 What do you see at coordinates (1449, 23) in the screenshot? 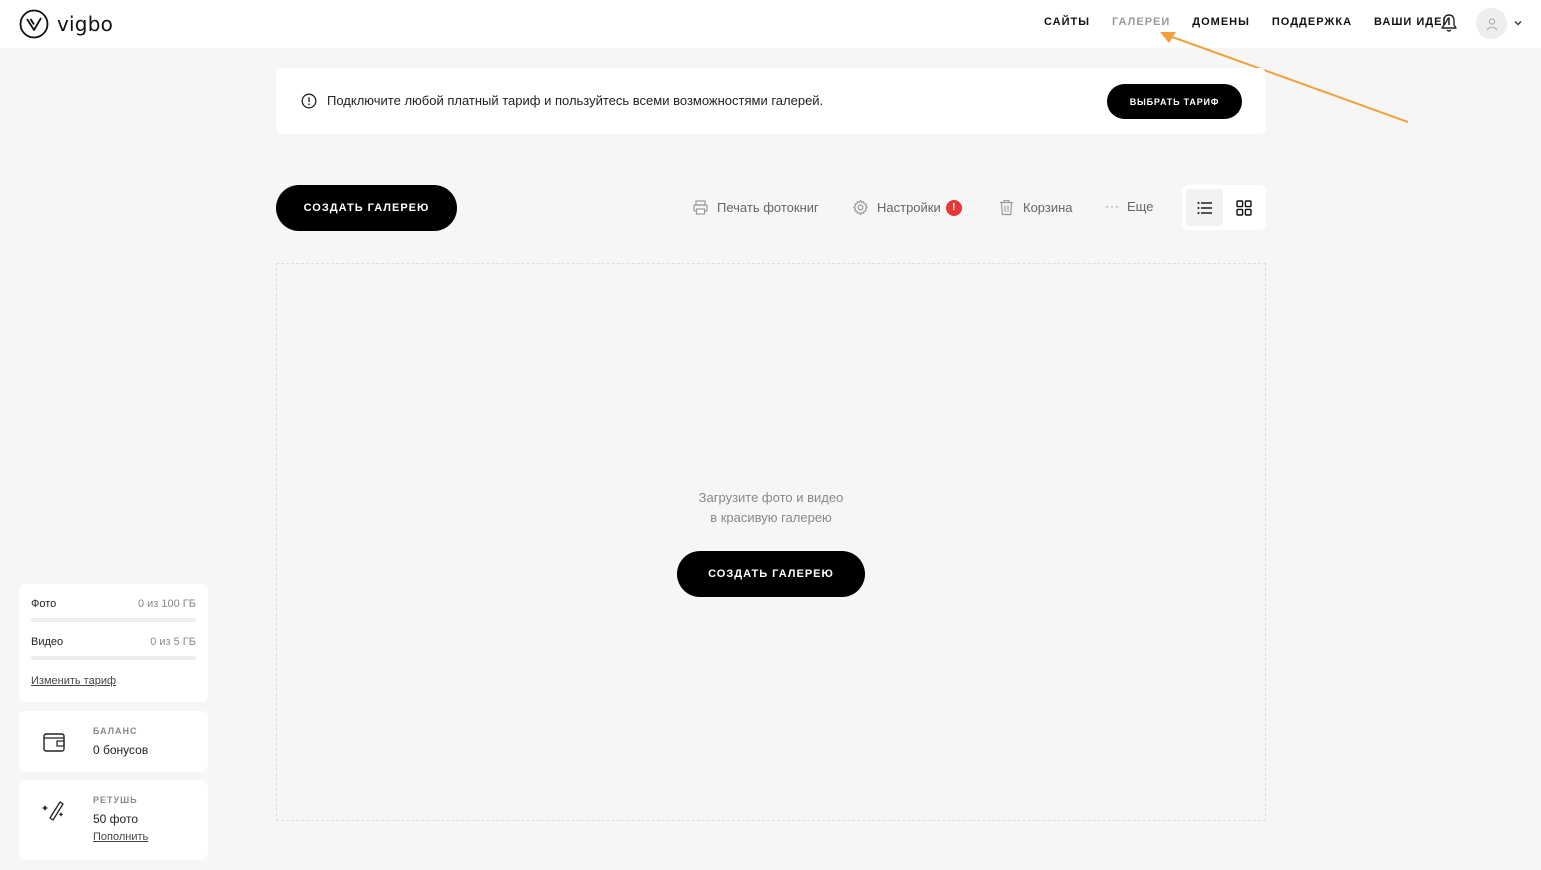
I see `bell-icon` at bounding box center [1449, 23].